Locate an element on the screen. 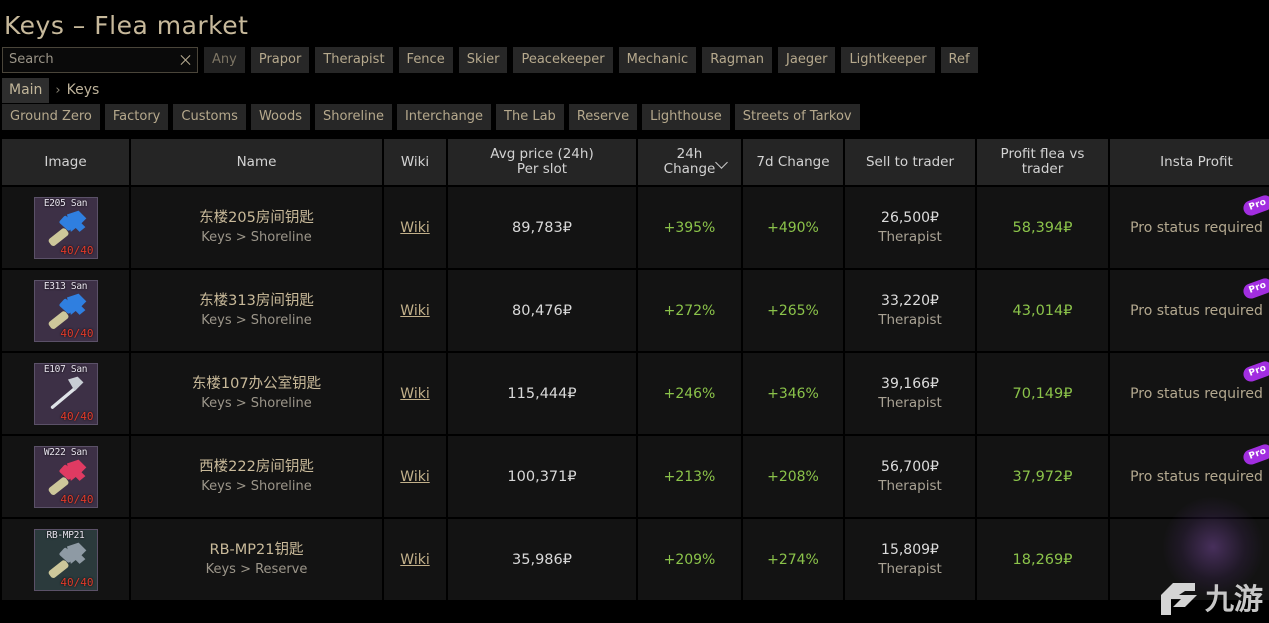 Image resolution: width=1269 pixels, height=623 pixels. trader-filter-ragman: Ragman is located at coordinates (737, 59).